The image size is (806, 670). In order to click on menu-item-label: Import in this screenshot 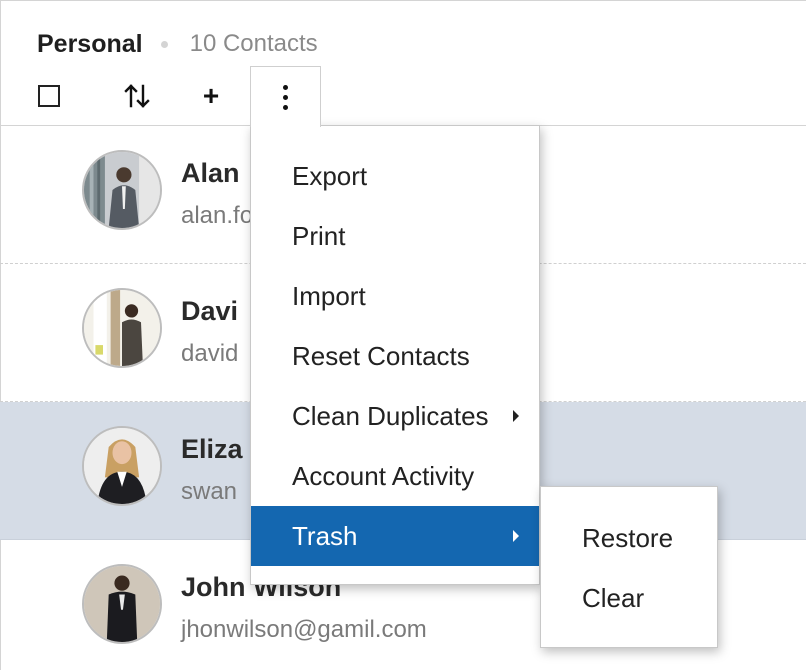, I will do `click(329, 295)`.